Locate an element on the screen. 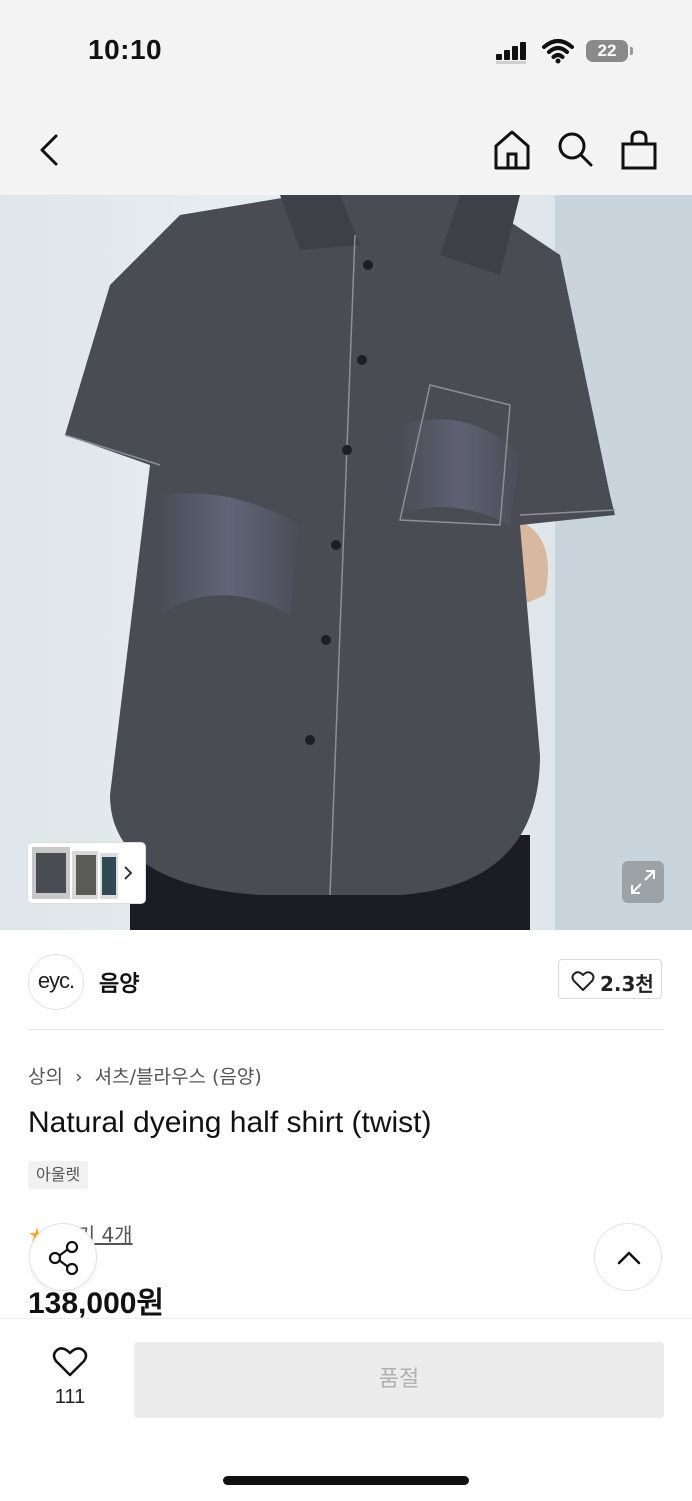 The image size is (692, 1501). breadcrumb: 상의 › 셔츠/블라우스 (음양) is located at coordinates (145, 1075).